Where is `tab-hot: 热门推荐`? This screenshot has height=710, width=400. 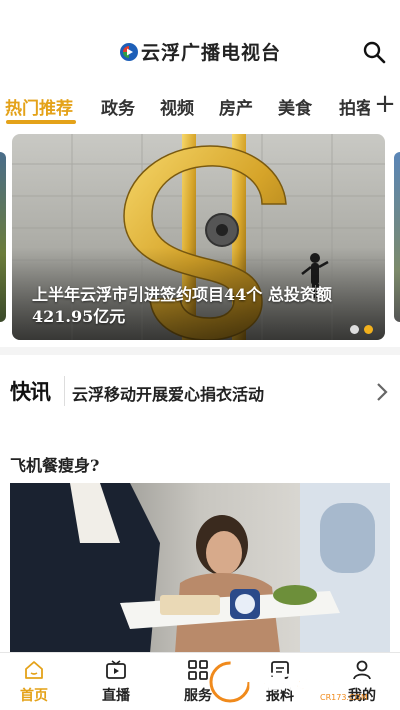
tab-hot: 热门推荐 is located at coordinates (39, 106).